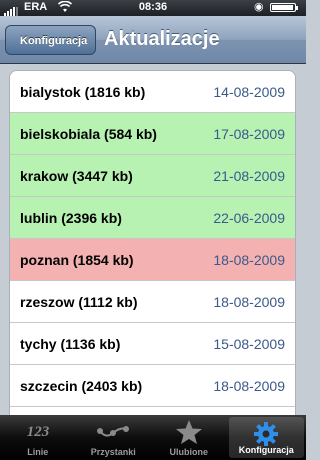  What do you see at coordinates (162, 39) in the screenshot?
I see `page-title: Aktualizacje` at bounding box center [162, 39].